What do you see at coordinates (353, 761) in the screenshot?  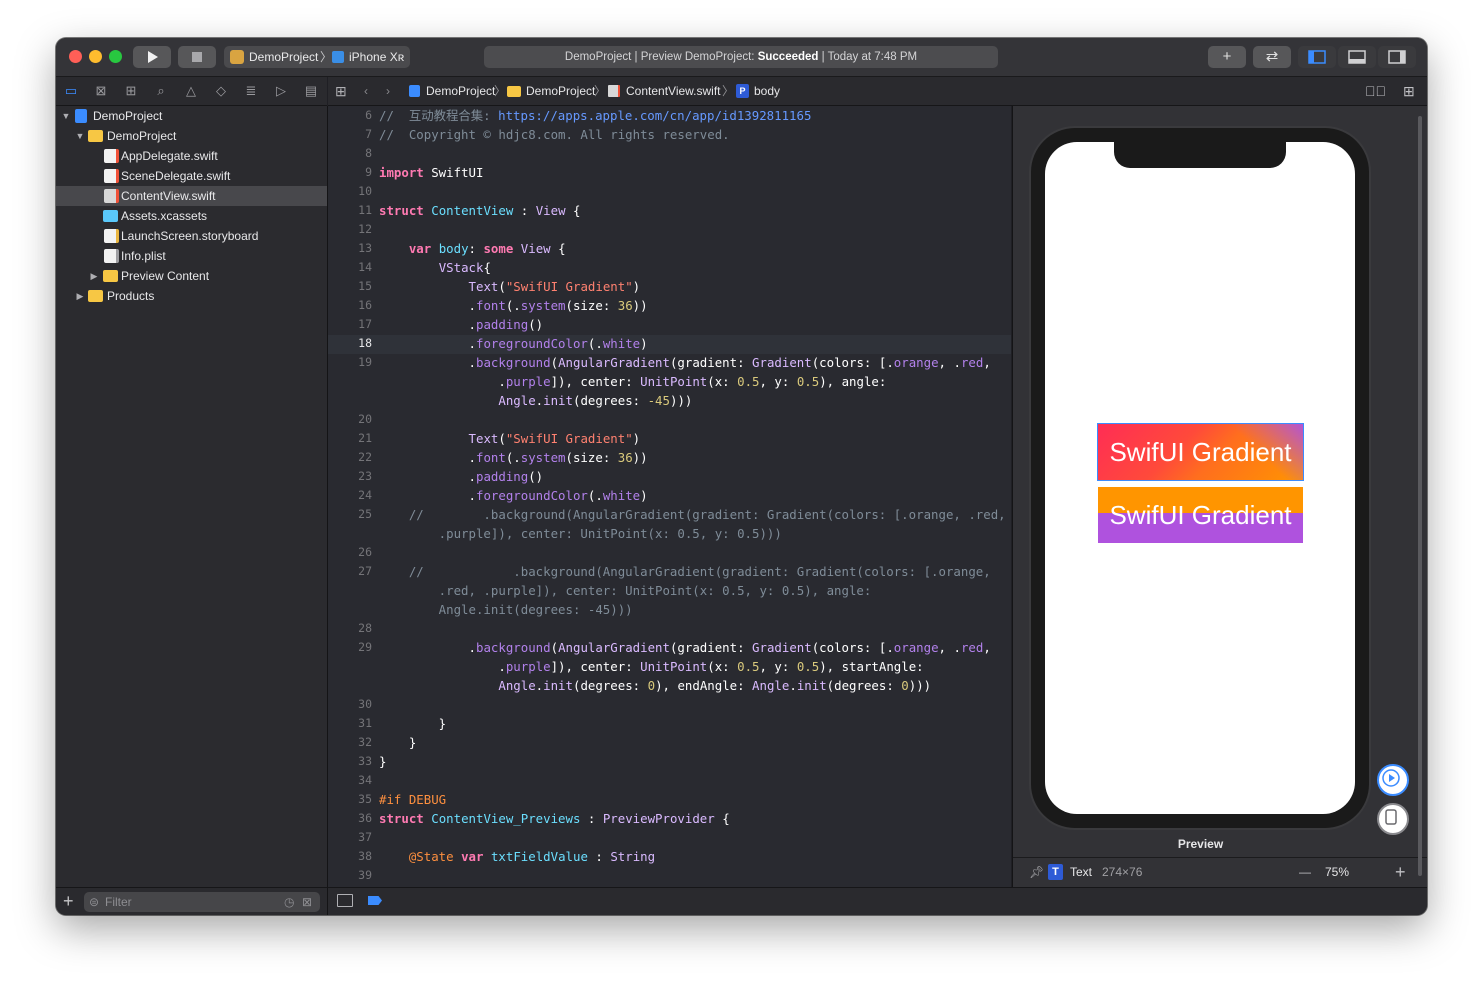 I see `line-number: 33` at bounding box center [353, 761].